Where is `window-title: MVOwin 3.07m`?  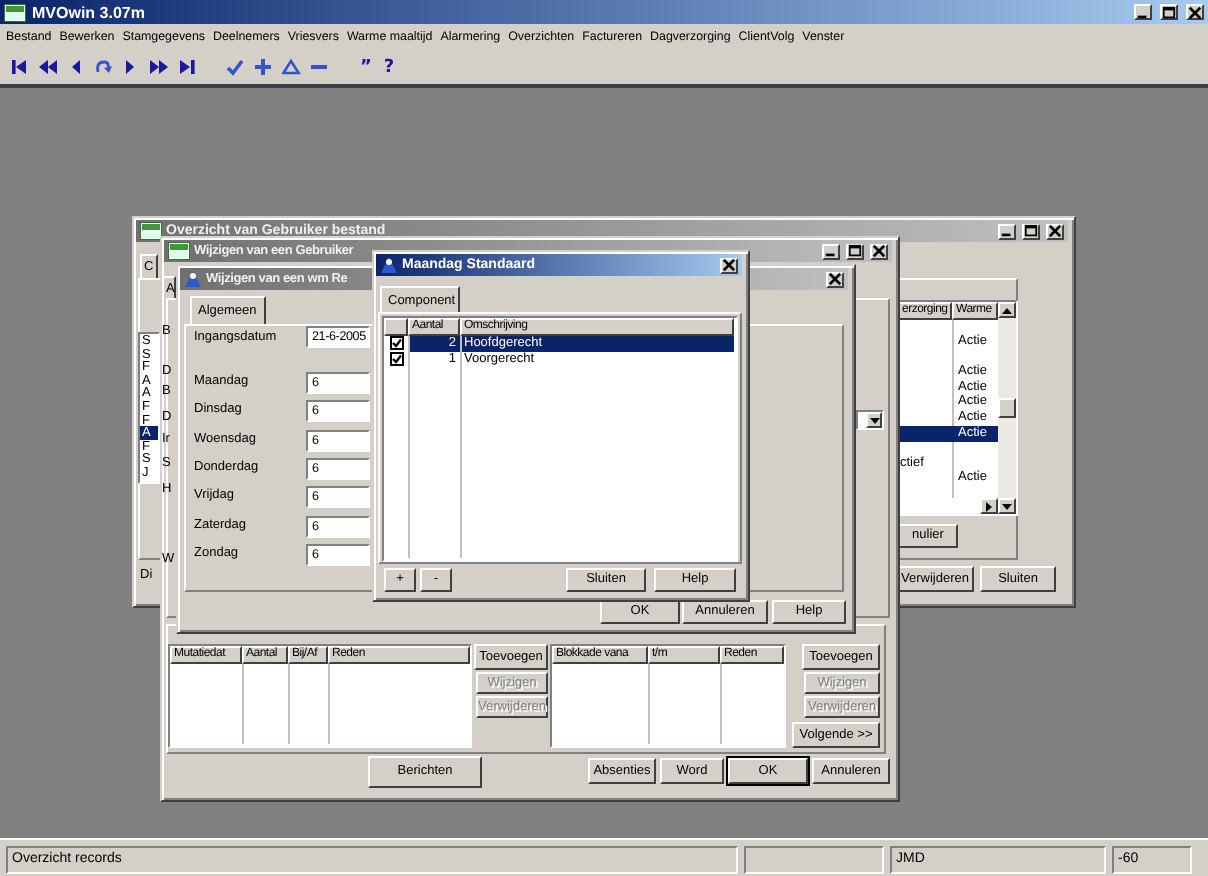 window-title: MVOwin 3.07m is located at coordinates (88, 12).